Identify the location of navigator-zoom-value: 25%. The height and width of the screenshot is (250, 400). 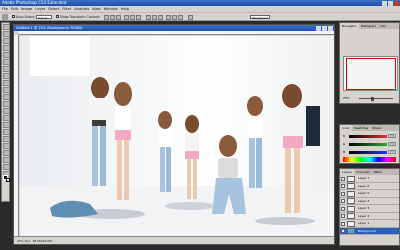
(346, 98).